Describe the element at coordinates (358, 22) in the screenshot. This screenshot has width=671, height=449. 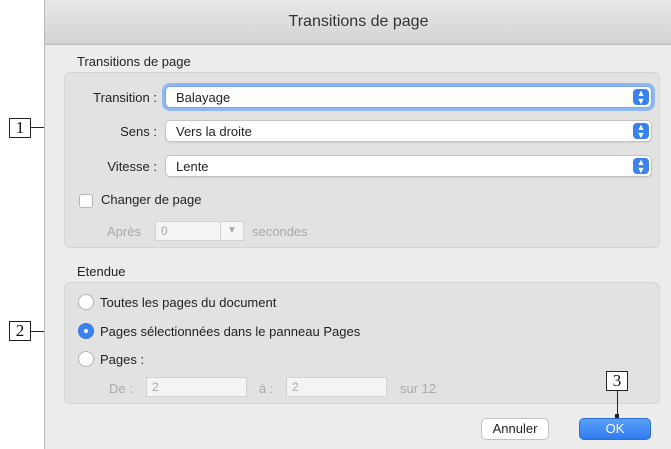
I see `window-title: Transitions de page` at that location.